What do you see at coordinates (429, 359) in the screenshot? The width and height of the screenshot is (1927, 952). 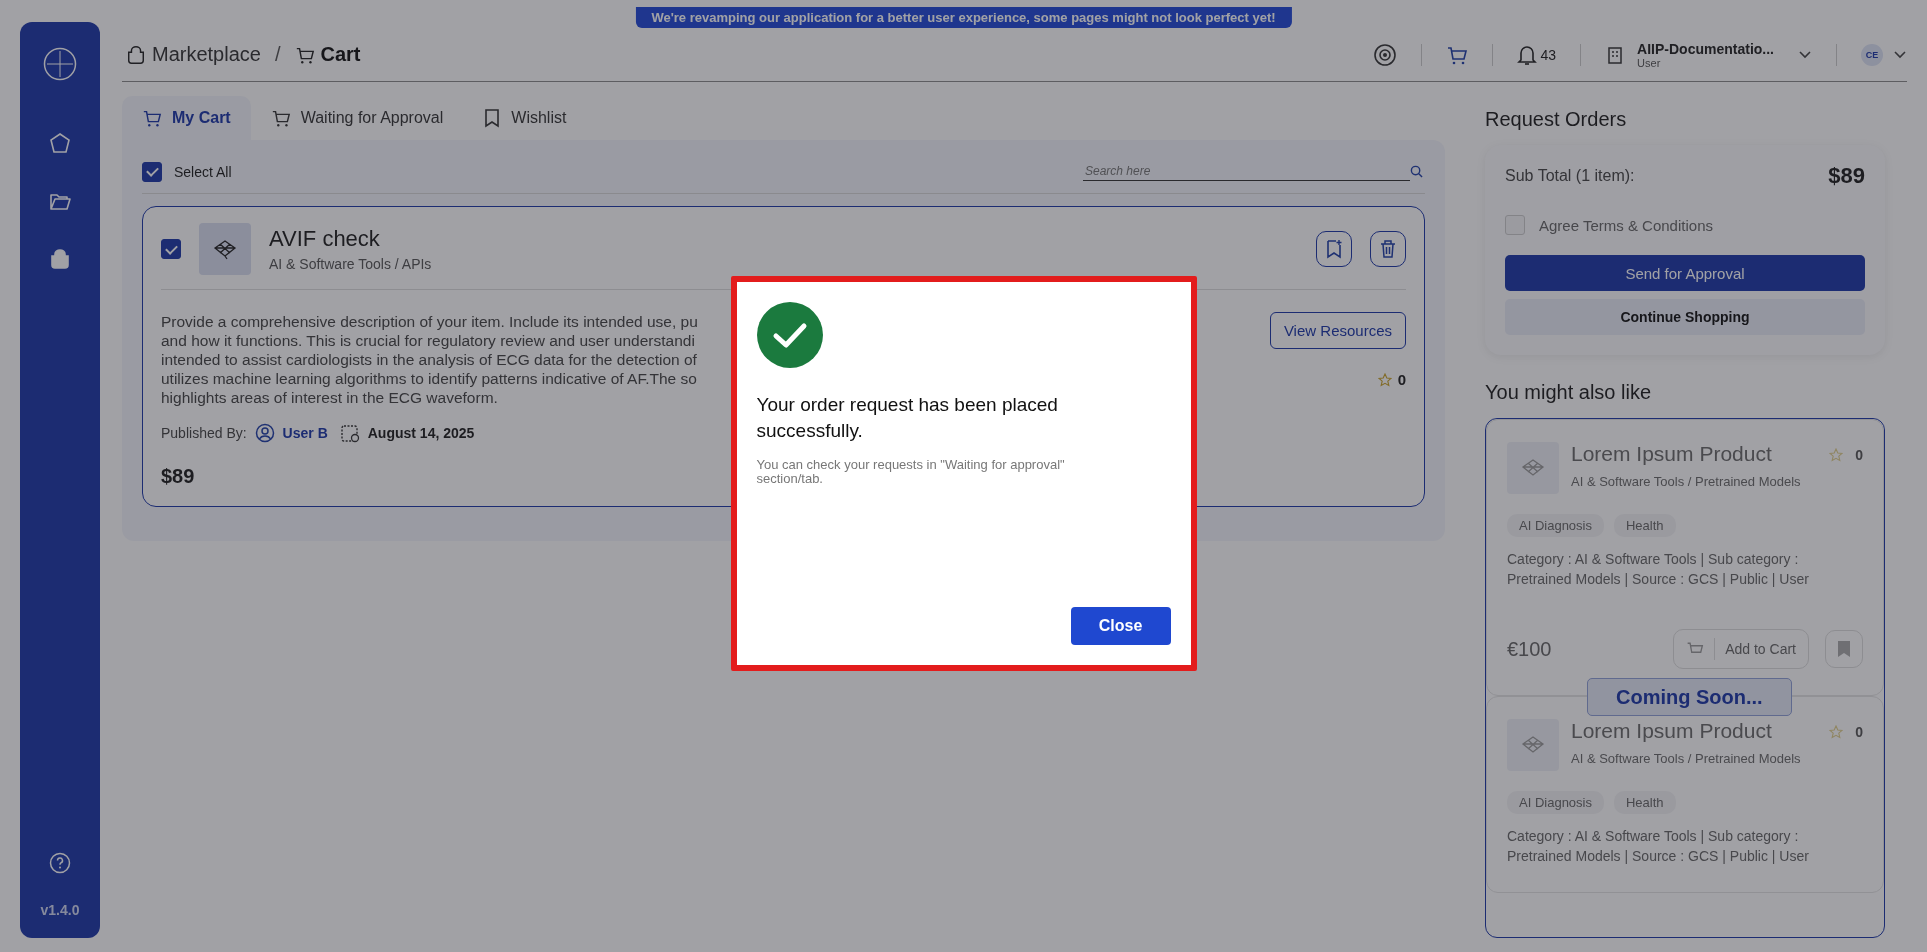 I see `description-line: intended to assist cardiologists in the analysis of ECG data for the detection of` at bounding box center [429, 359].